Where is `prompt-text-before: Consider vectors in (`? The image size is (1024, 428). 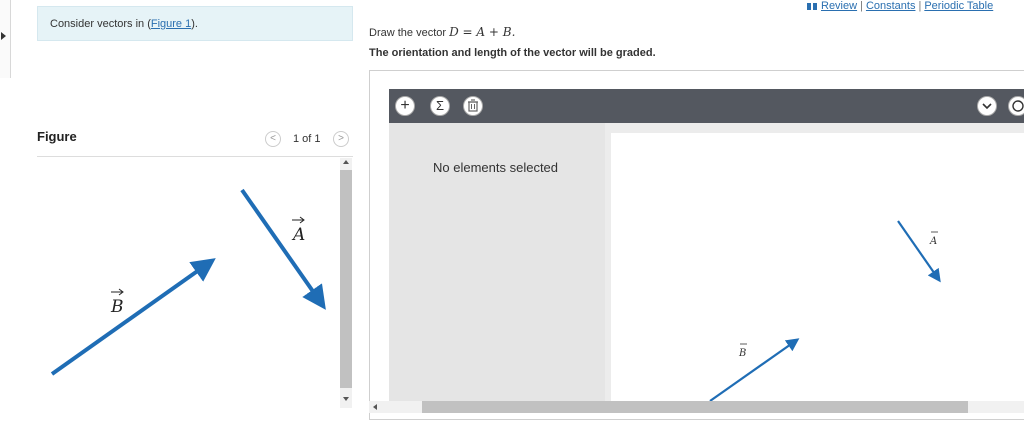
prompt-text-before: Consider vectors in ( is located at coordinates (100, 24).